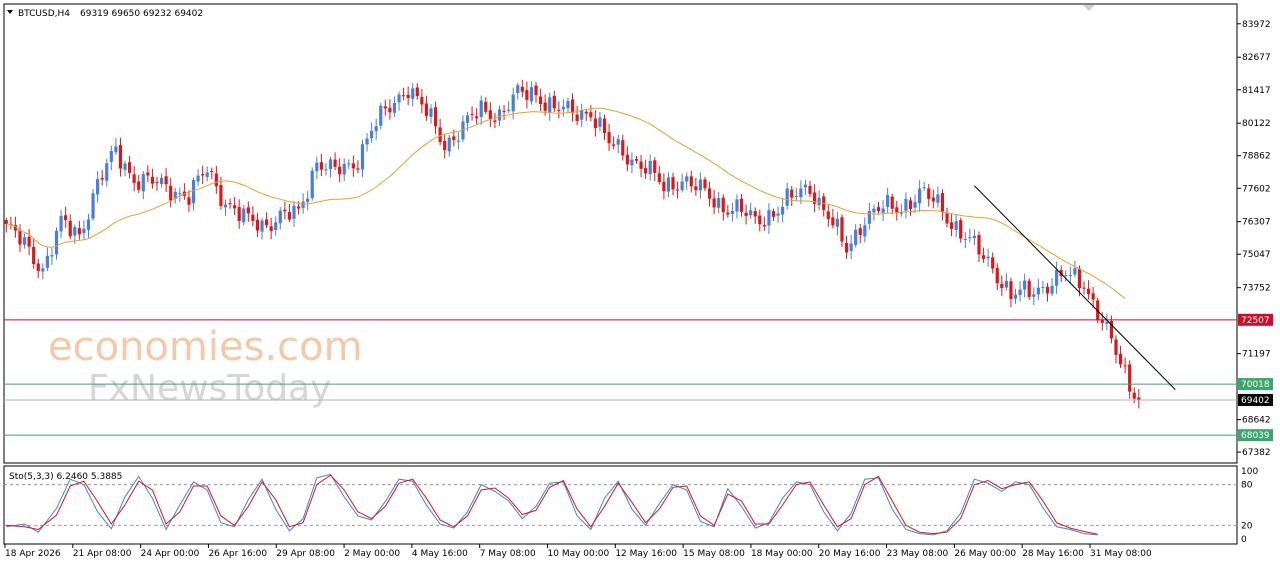  Describe the element at coordinates (1256, 223) in the screenshot. I see `price-axis-label: 76307` at that location.